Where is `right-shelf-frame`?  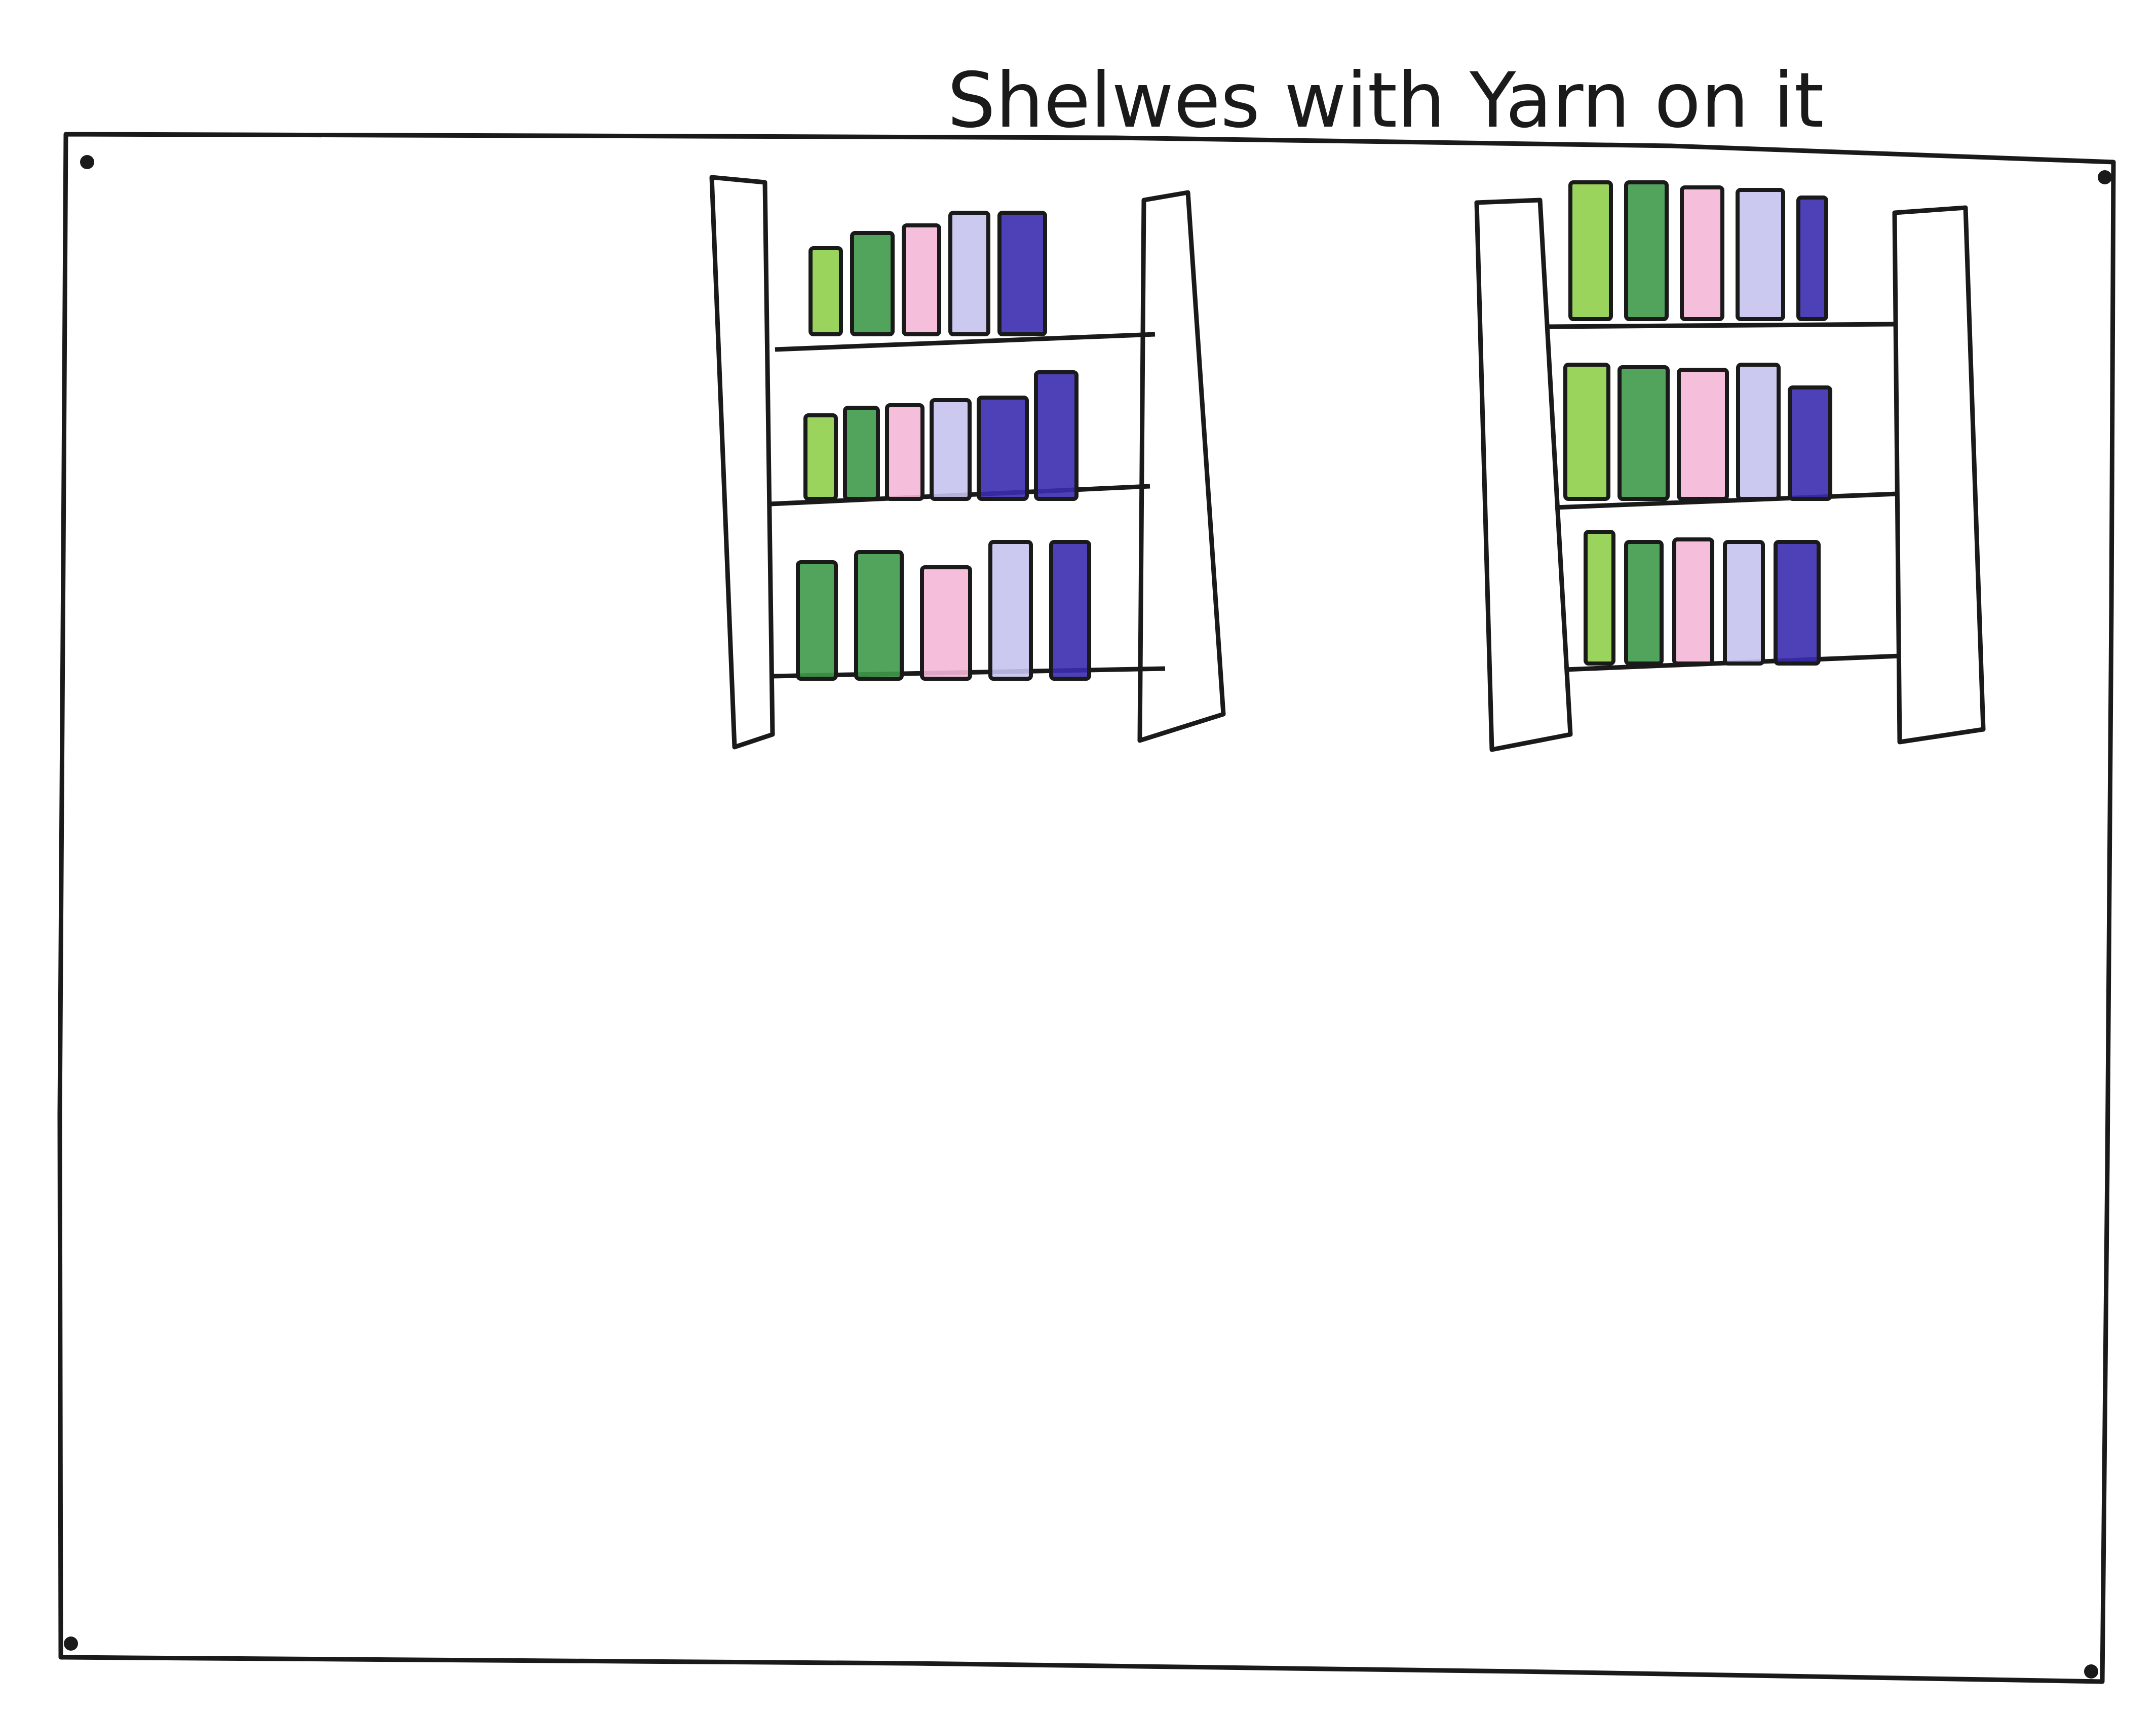
right-shelf-frame is located at coordinates (1730, 475).